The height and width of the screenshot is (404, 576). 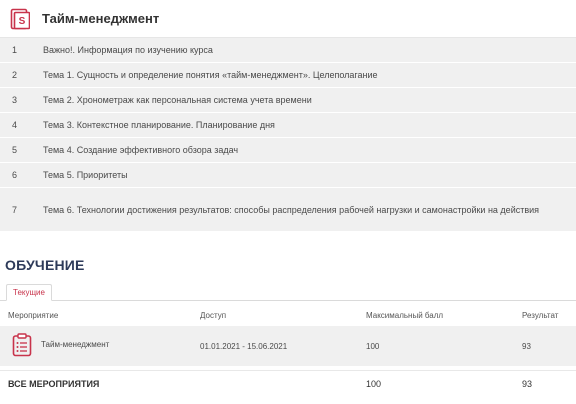 I want to click on topic-row: 6 Тема 5. Приоритеты, so click(x=288, y=175).